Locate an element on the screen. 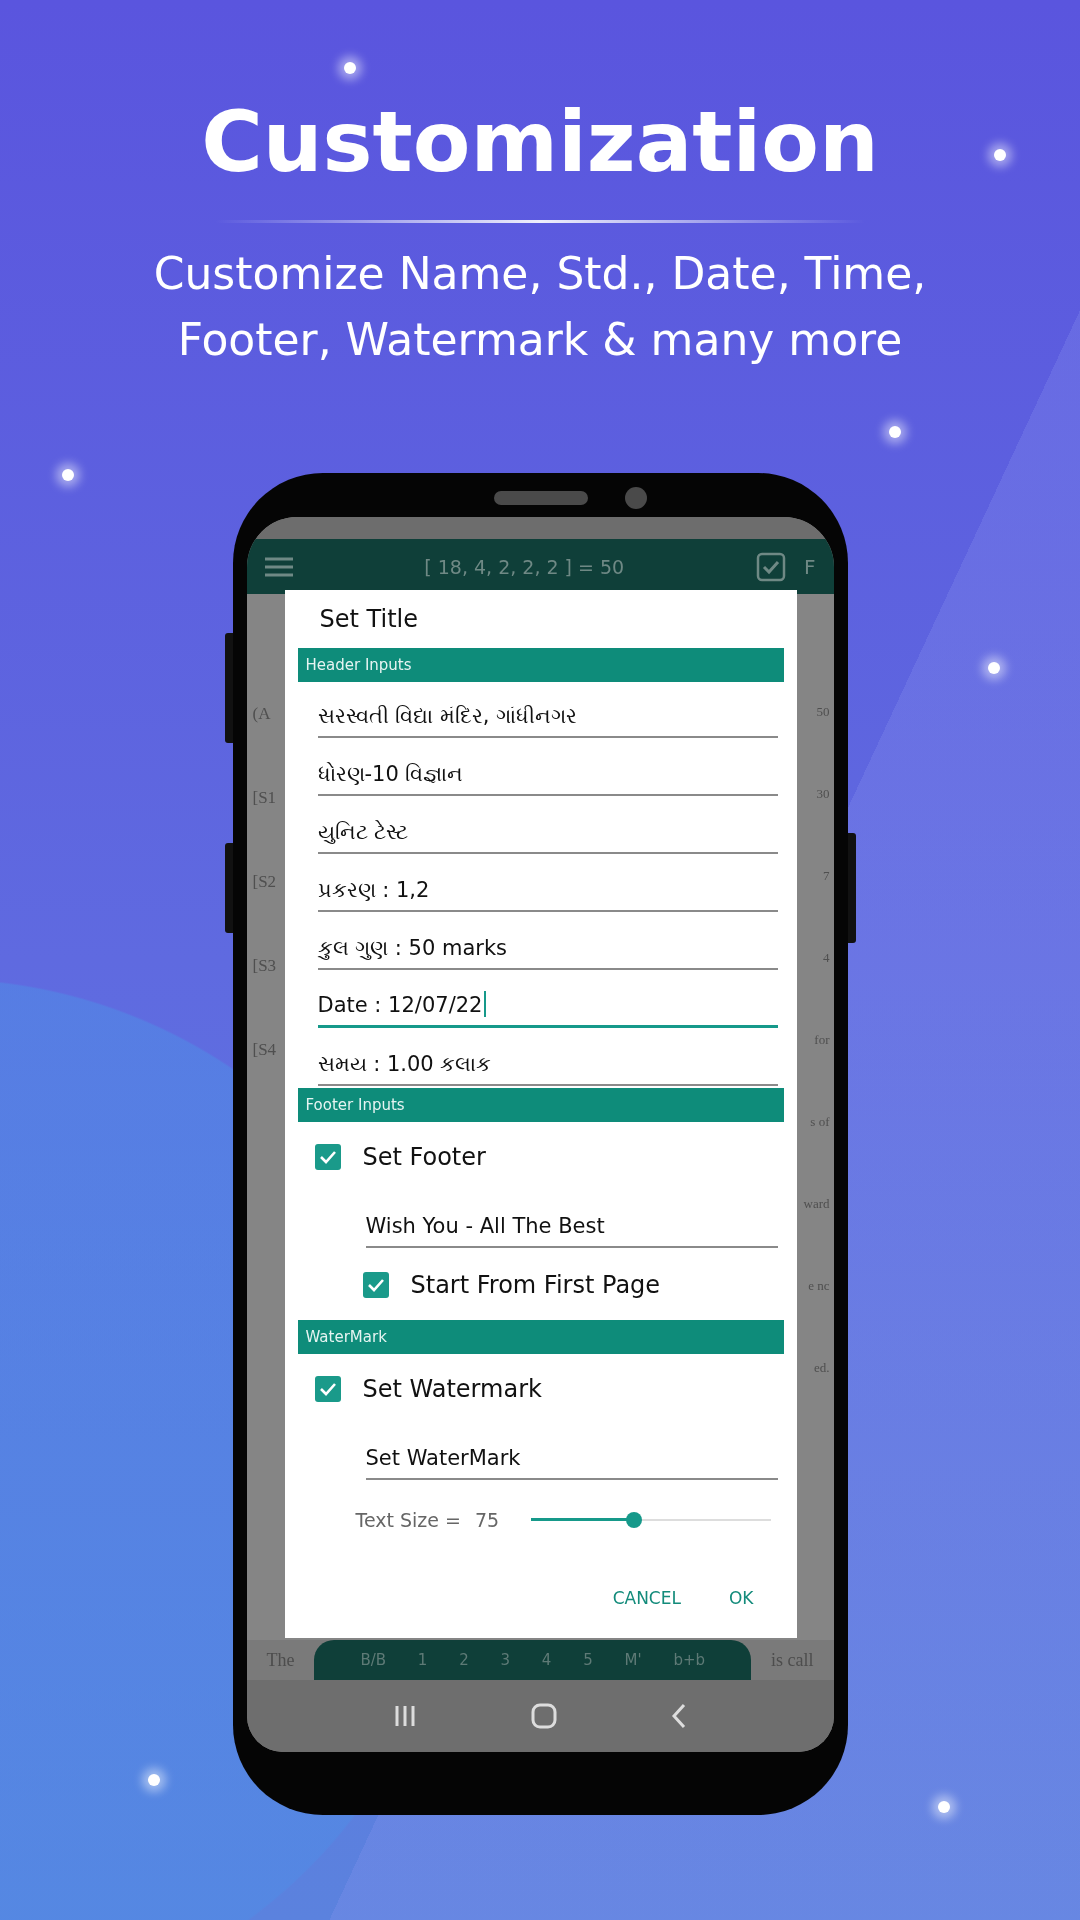  app-bar-title: [ 18, 4, 2, 2, 2 ] = 50 is located at coordinates (524, 566).